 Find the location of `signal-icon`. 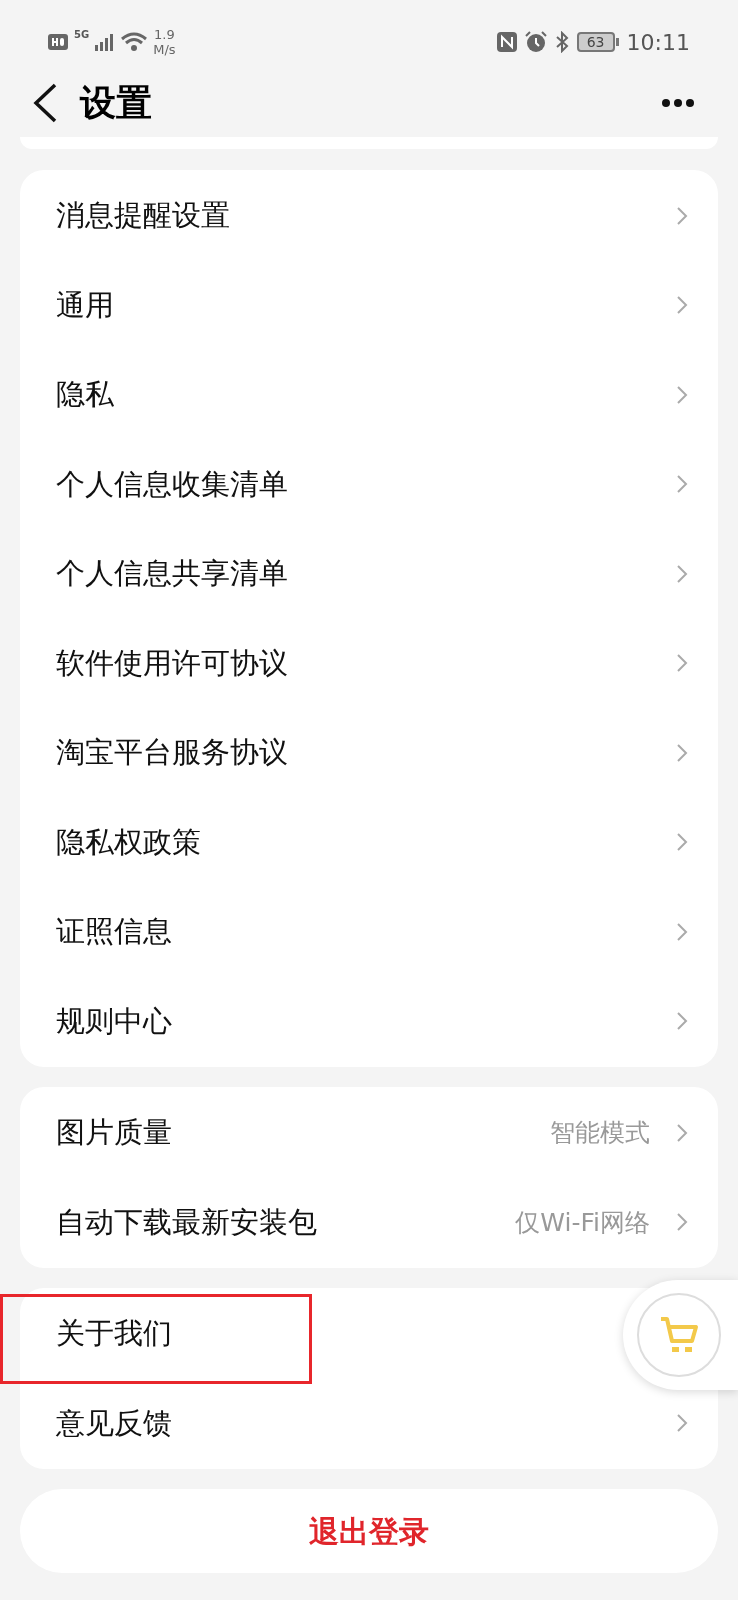

signal-icon is located at coordinates (105, 42).